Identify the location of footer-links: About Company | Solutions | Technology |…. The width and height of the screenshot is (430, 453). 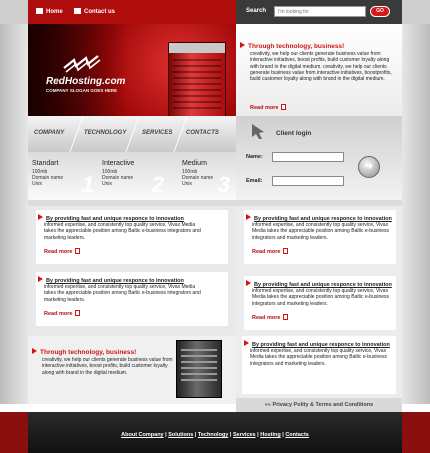
(215, 435).